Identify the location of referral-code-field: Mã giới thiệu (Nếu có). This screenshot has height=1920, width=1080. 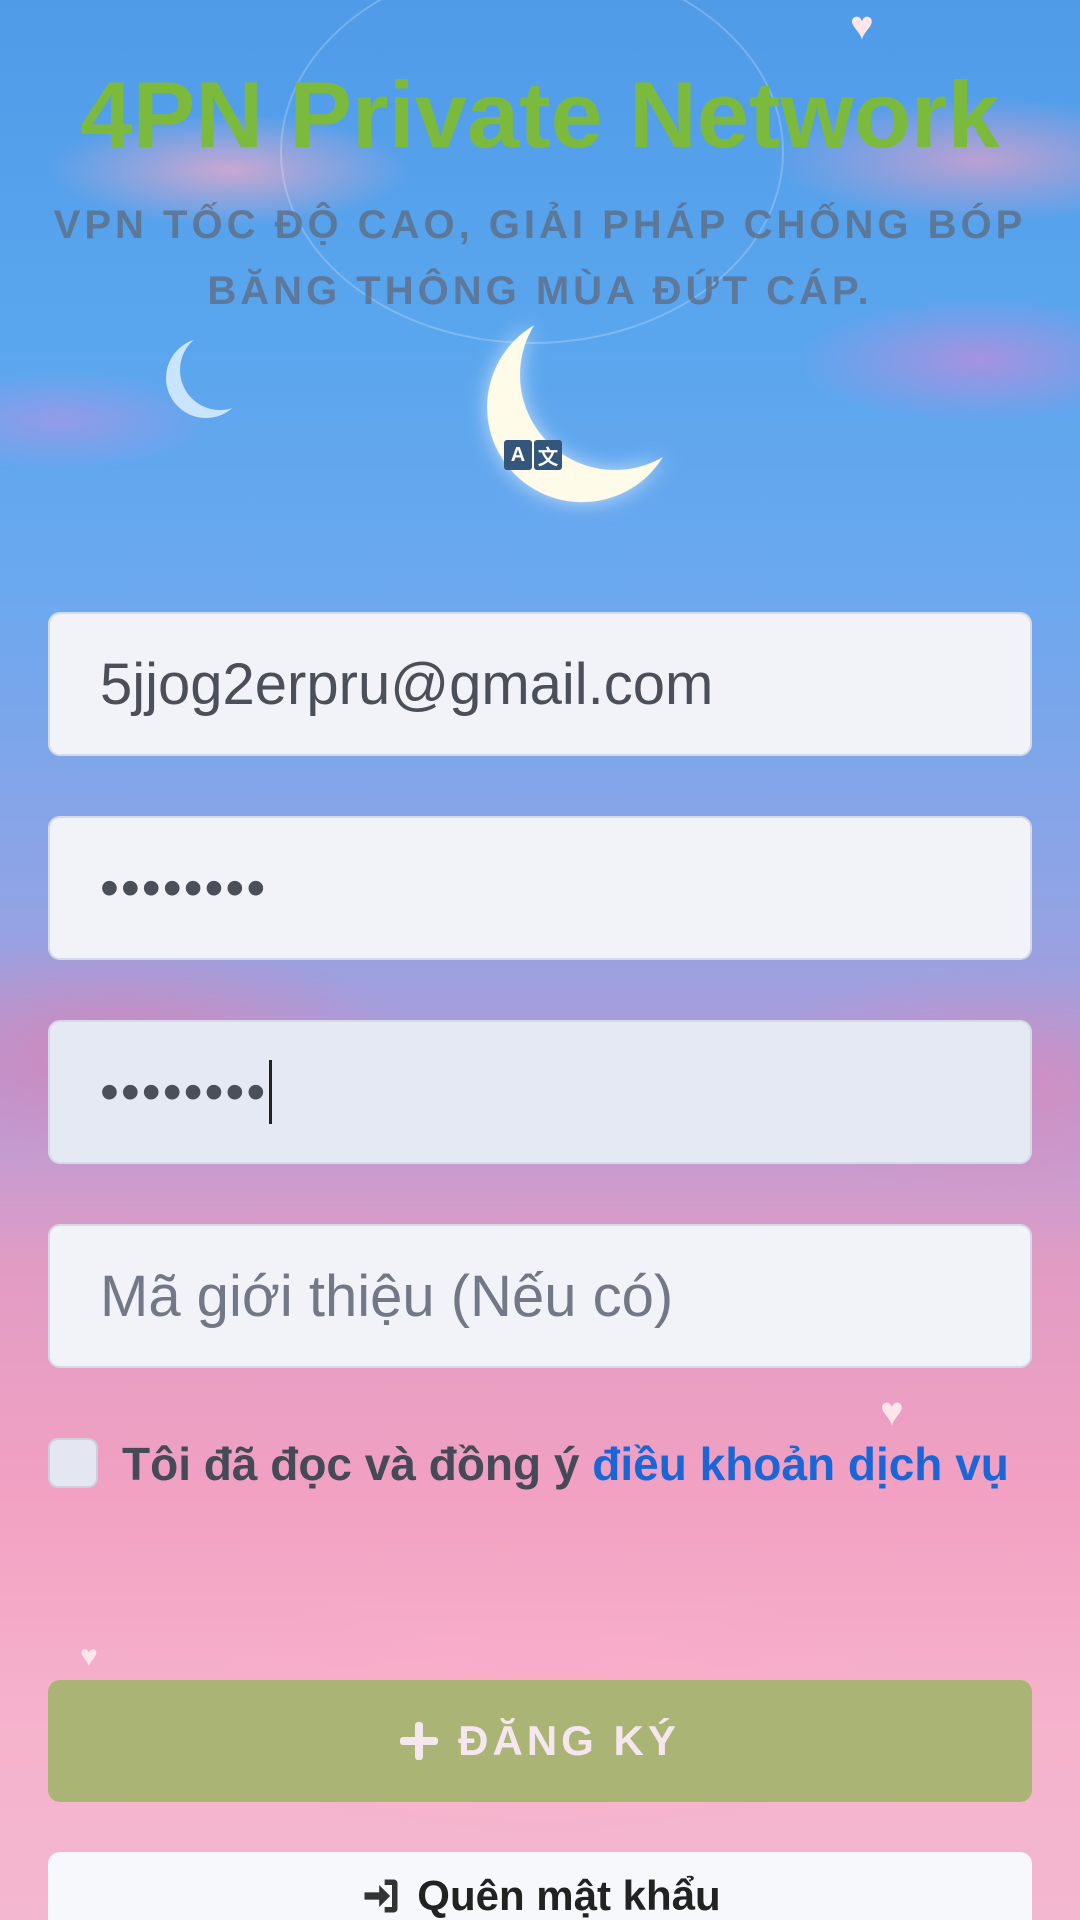
(540, 1296).